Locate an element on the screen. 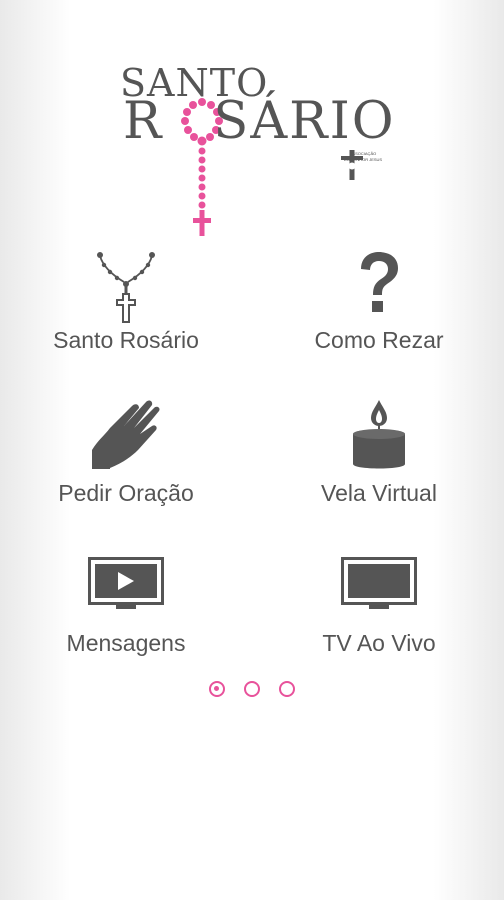  page-indicator is located at coordinates (252, 692).